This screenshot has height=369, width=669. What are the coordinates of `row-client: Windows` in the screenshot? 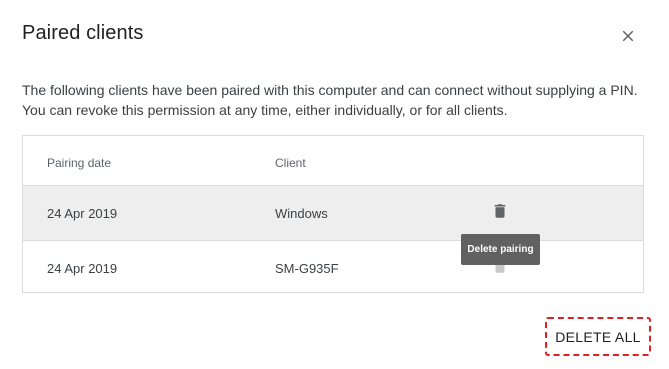 It's located at (301, 213).